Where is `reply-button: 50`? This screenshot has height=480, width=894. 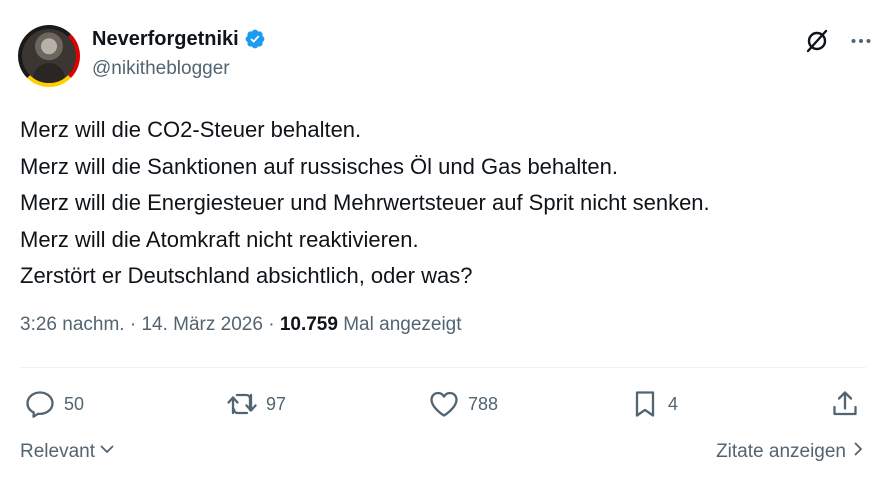
reply-button: 50 is located at coordinates (54, 404).